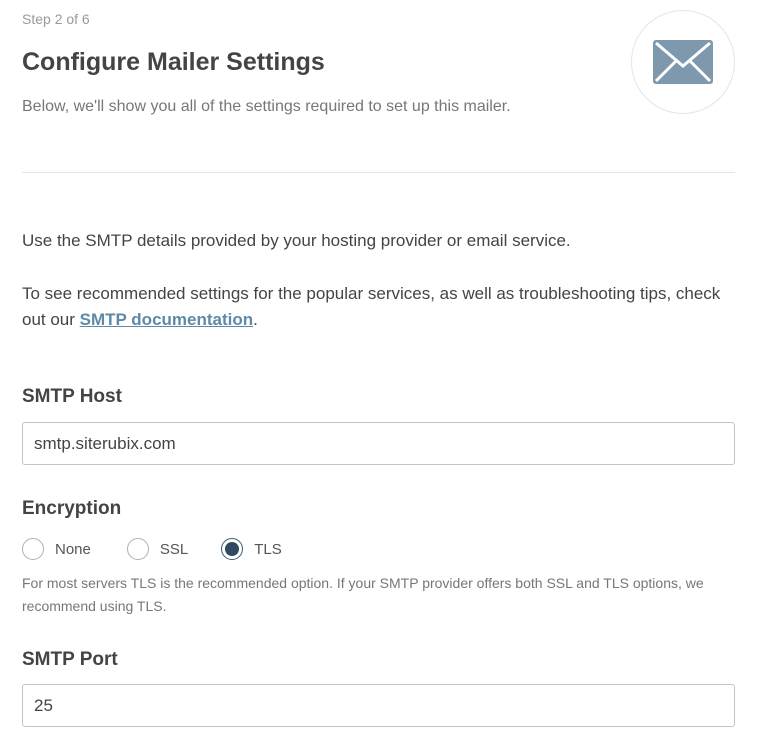 Image resolution: width=765 pixels, height=743 pixels. I want to click on mailer-badge, so click(683, 62).